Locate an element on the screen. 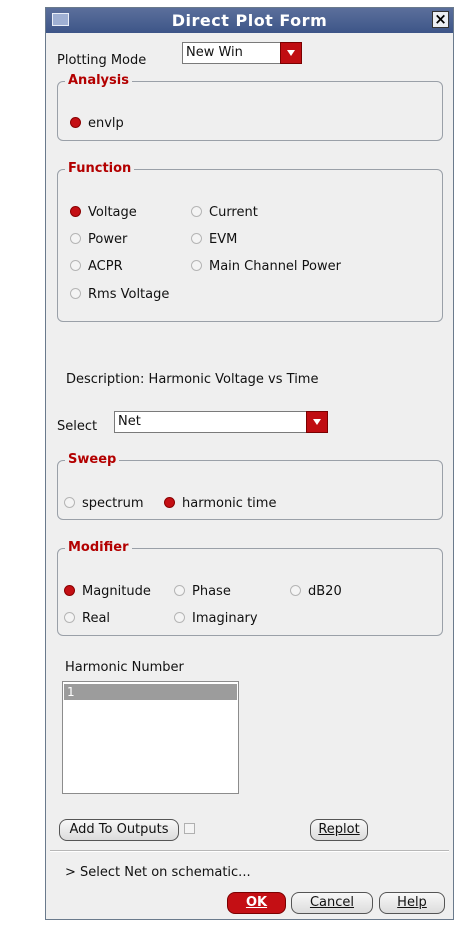 The width and height of the screenshot is (467, 929). radio-evm: EVM is located at coordinates (214, 240).